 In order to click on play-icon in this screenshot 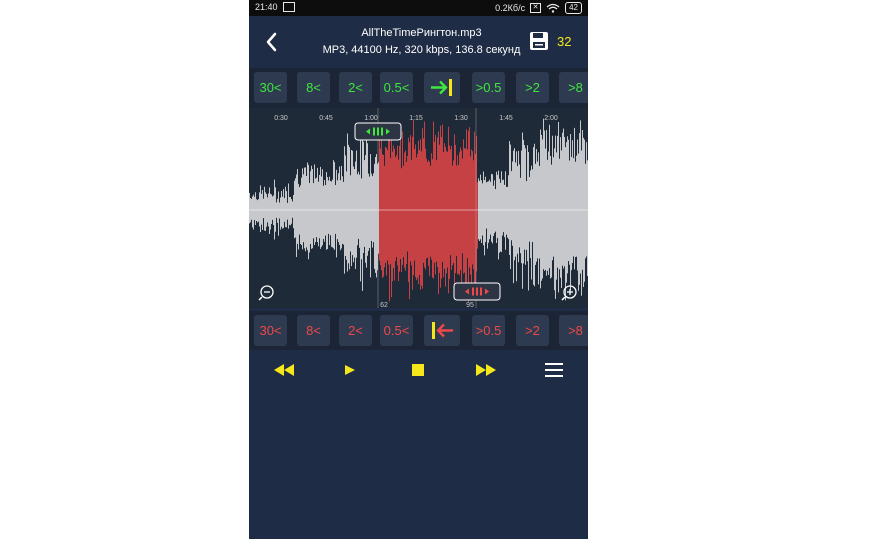, I will do `click(350, 370)`.